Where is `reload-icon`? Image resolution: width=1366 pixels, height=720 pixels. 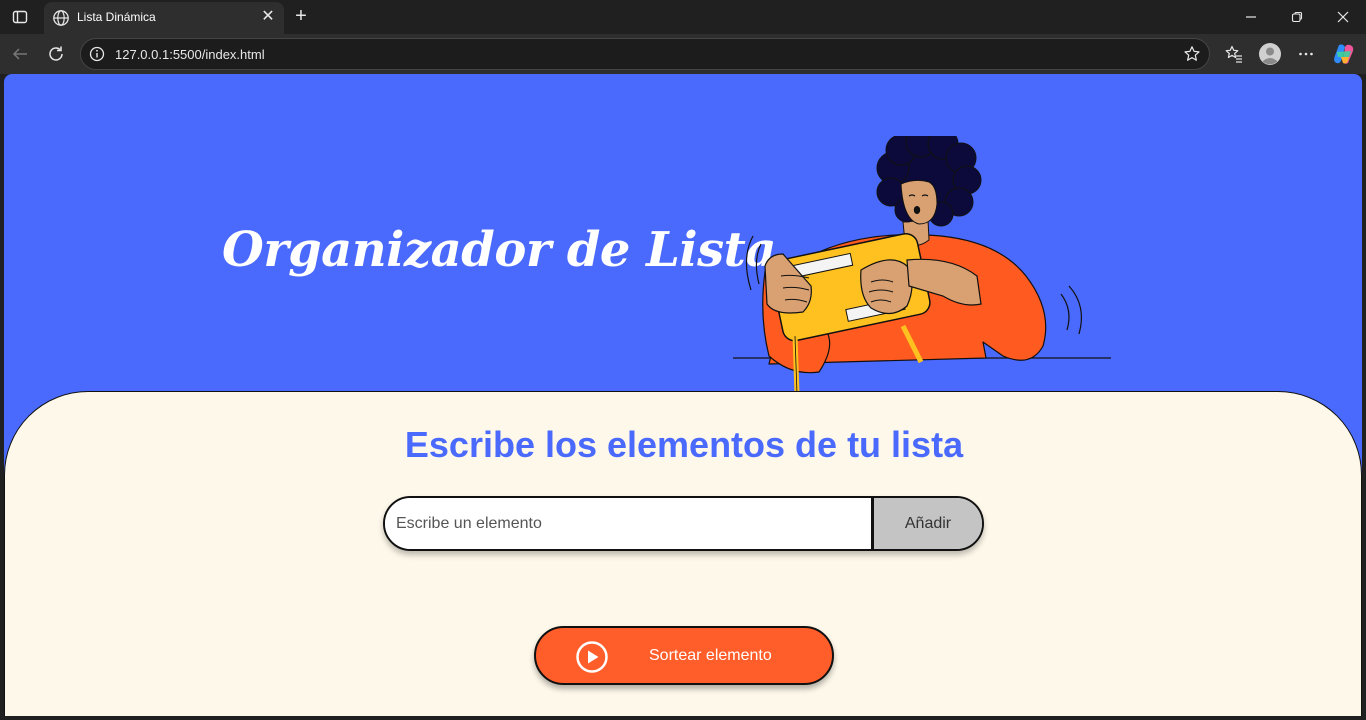
reload-icon is located at coordinates (56, 54).